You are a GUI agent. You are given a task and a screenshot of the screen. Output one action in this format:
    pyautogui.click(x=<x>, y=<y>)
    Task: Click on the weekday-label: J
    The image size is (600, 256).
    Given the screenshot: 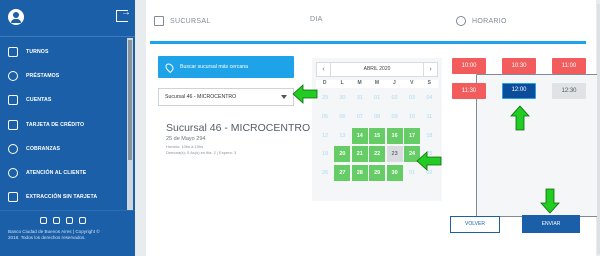 What is the action you would take?
    pyautogui.click(x=394, y=83)
    